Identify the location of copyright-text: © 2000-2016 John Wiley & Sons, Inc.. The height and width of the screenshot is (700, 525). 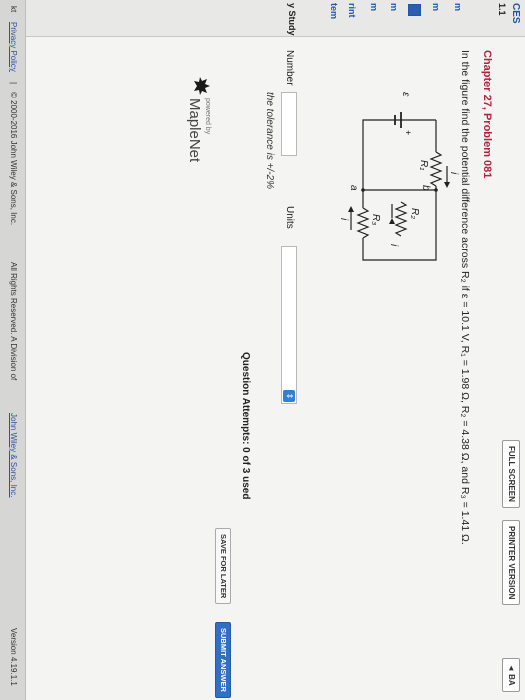
(13, 159).